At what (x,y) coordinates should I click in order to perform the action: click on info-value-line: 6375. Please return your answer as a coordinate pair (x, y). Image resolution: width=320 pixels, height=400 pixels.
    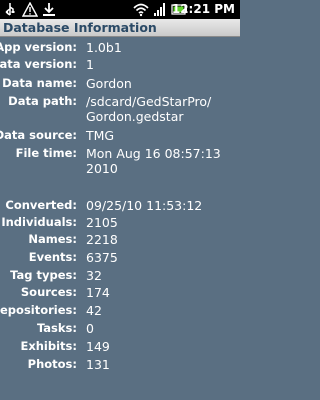
    Looking at the image, I should click on (102, 257).